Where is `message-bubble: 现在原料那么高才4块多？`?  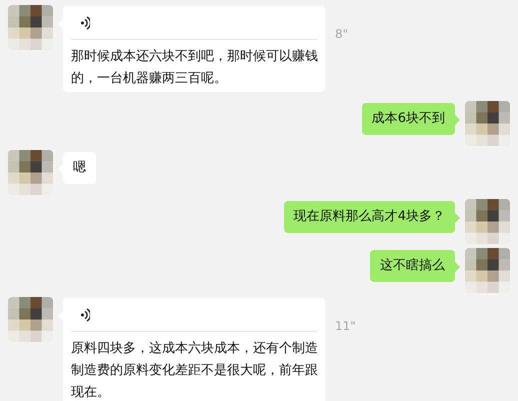 message-bubble: 现在原料那么高才4块多？ is located at coordinates (369, 217).